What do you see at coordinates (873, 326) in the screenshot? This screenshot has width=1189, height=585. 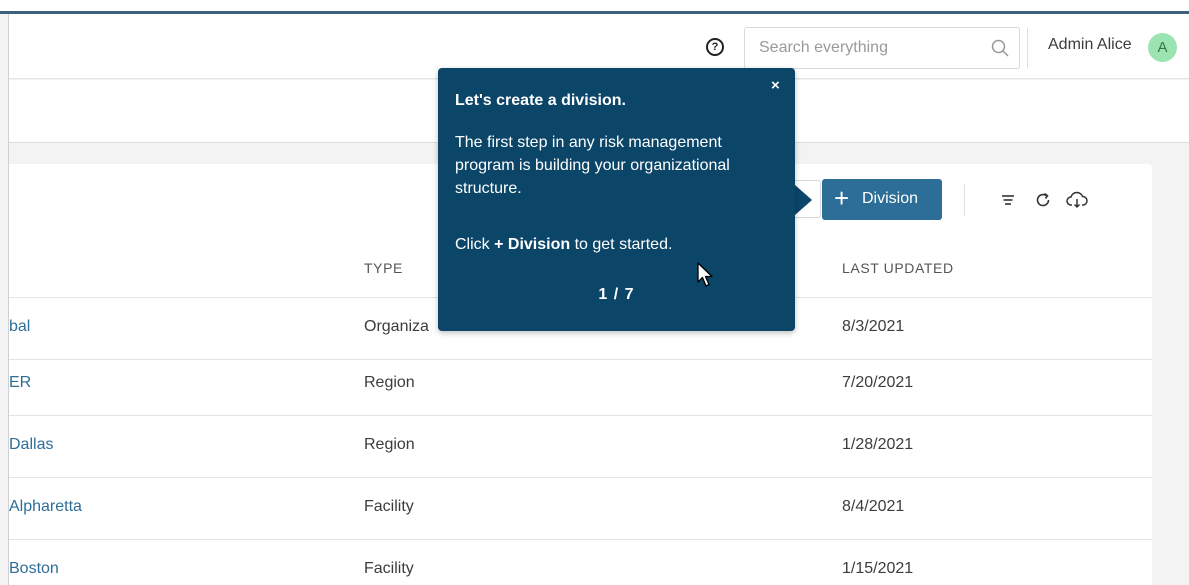 I see `division-last-updated: 8/3/2021` at bounding box center [873, 326].